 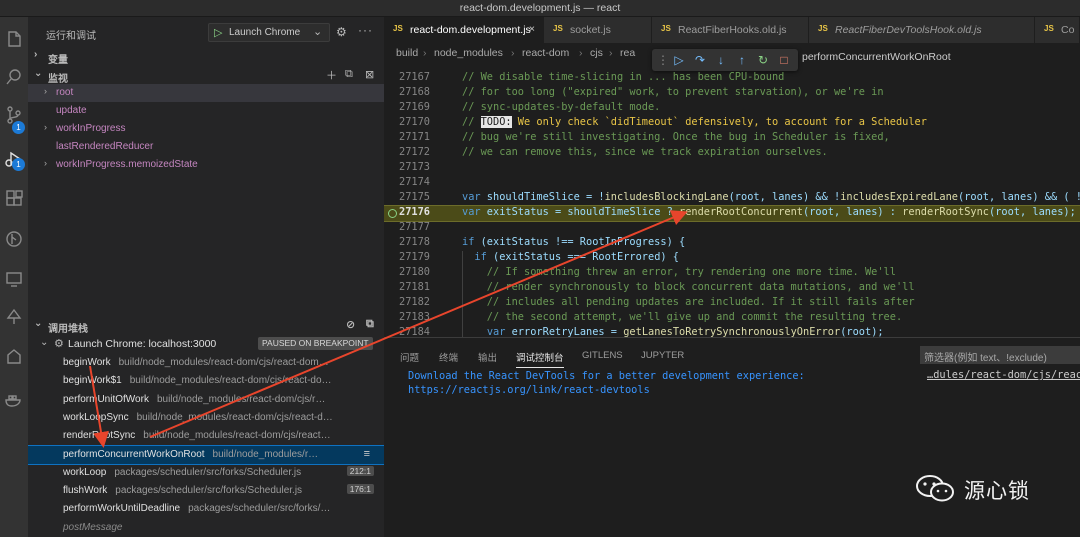 What do you see at coordinates (127, 164) in the screenshot?
I see `watch-expression: workInProgress.memoizedState` at bounding box center [127, 164].